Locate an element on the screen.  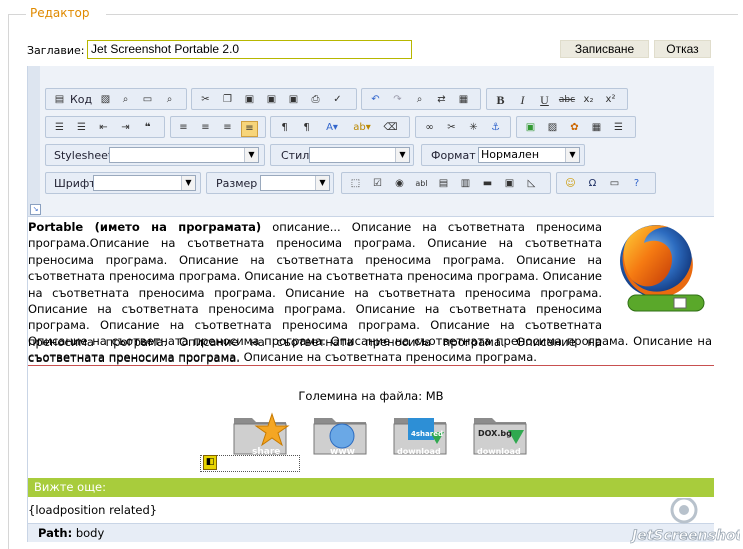
font-select: ▼ is located at coordinates (144, 183).